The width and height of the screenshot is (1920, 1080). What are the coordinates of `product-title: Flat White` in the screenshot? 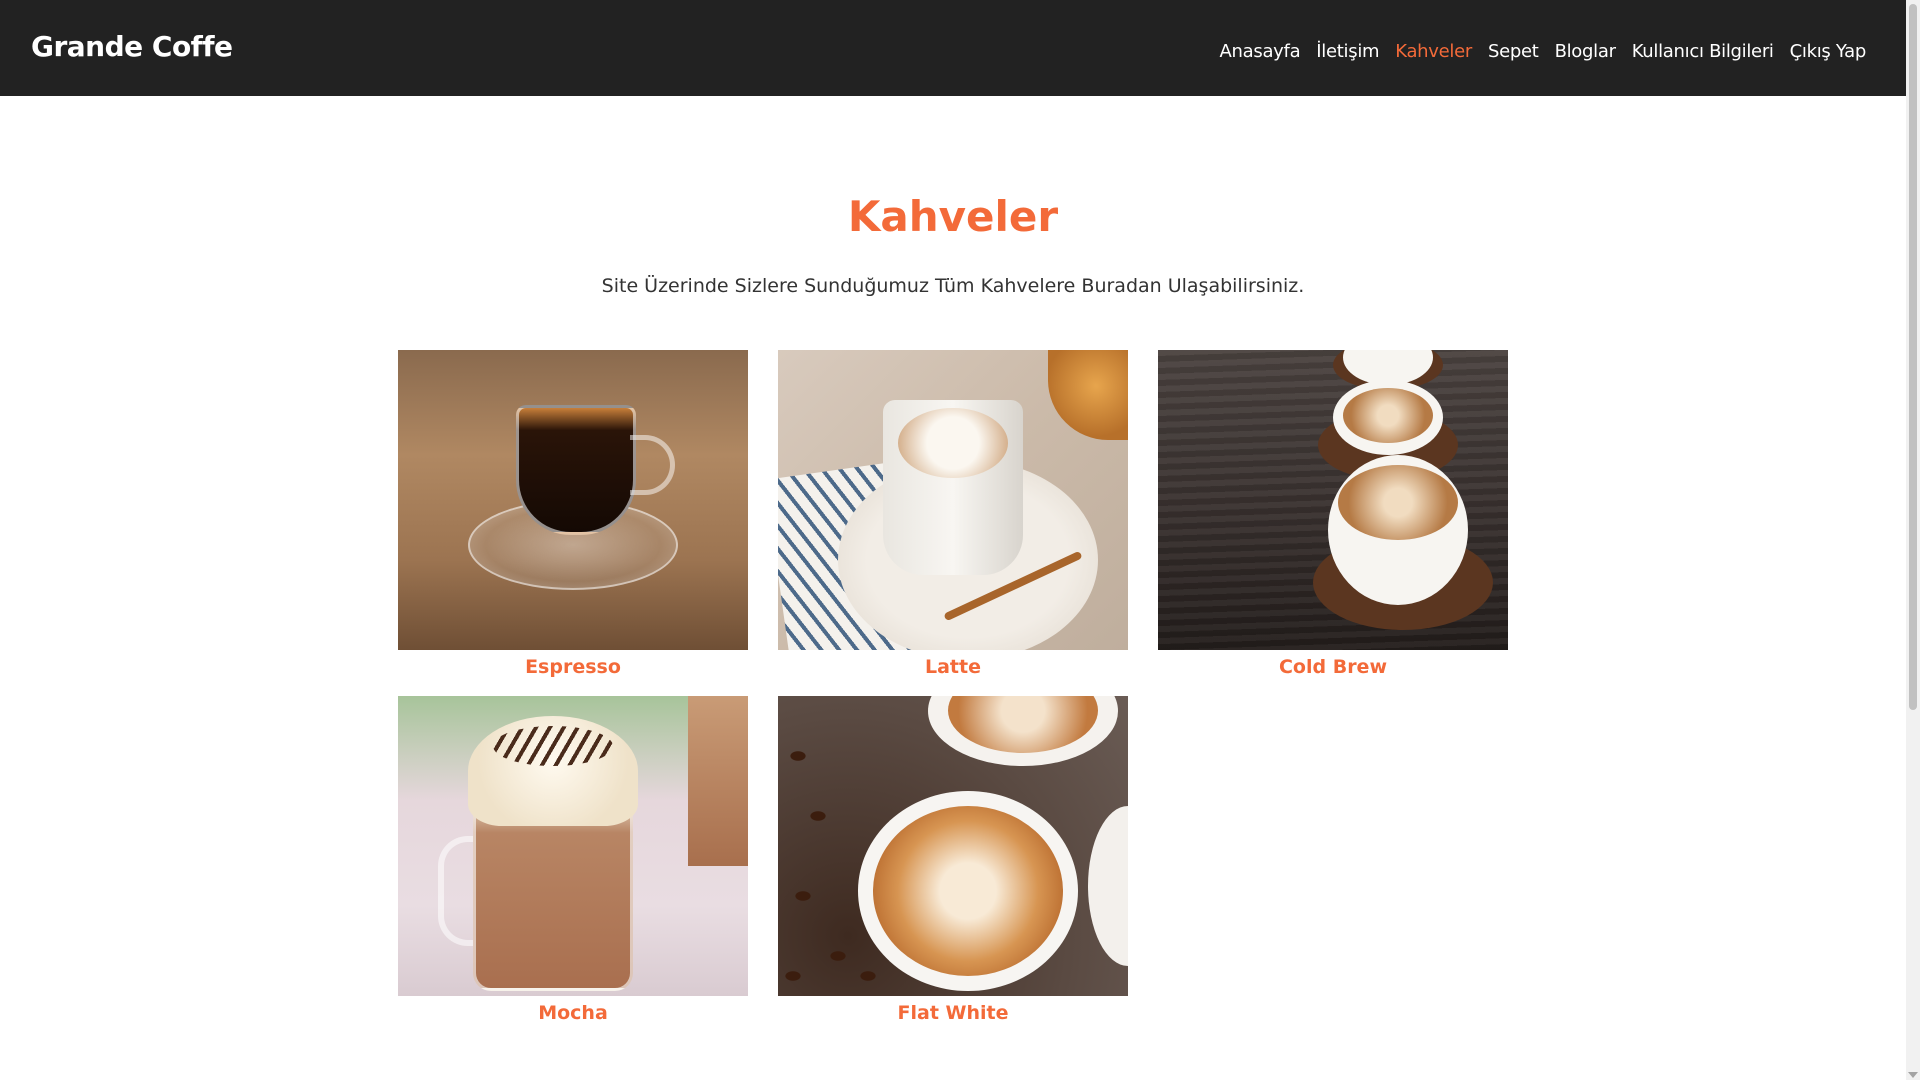 It's located at (953, 1016).